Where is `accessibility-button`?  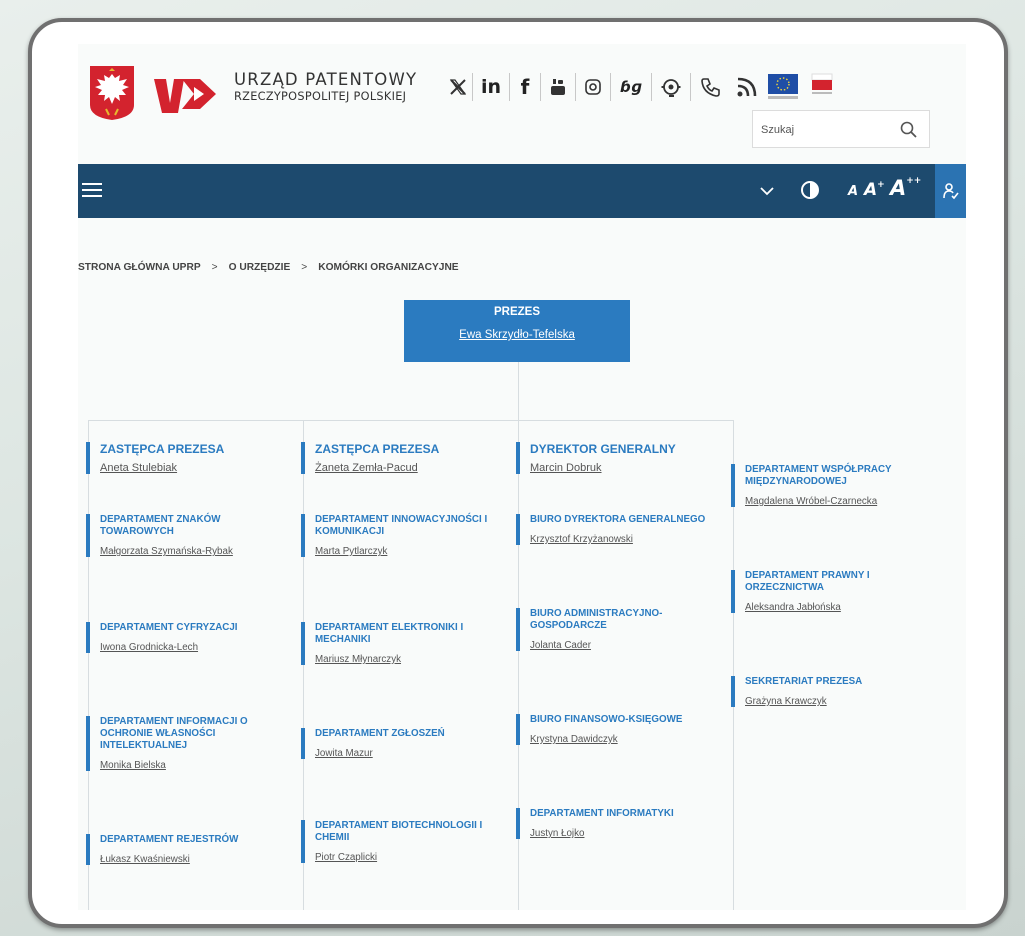 accessibility-button is located at coordinates (950, 191).